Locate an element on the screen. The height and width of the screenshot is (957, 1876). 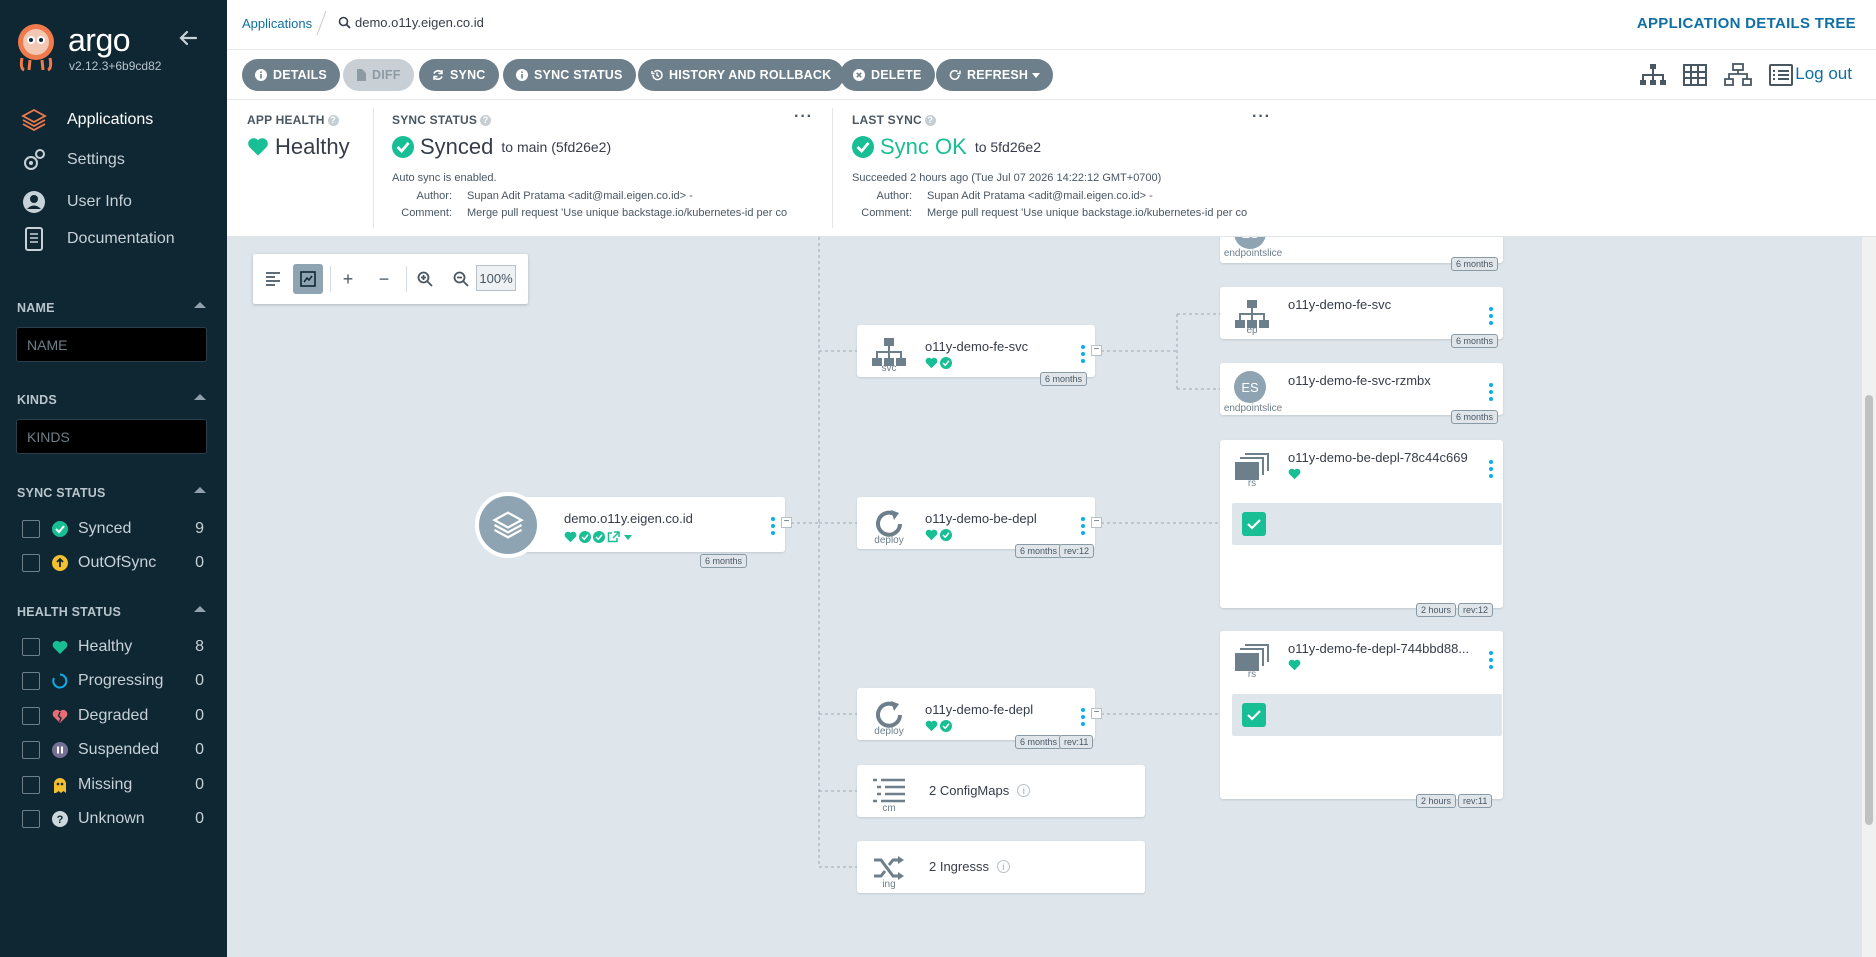
logout-link: Log out is located at coordinates (1823, 74).